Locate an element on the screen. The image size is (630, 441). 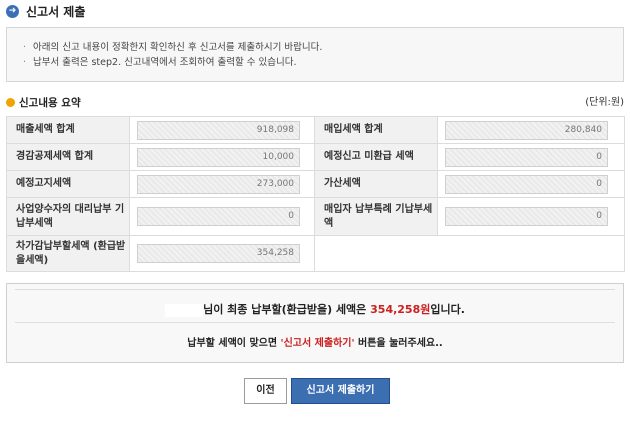
field-label: 매출세액 합계 is located at coordinates (68, 130).